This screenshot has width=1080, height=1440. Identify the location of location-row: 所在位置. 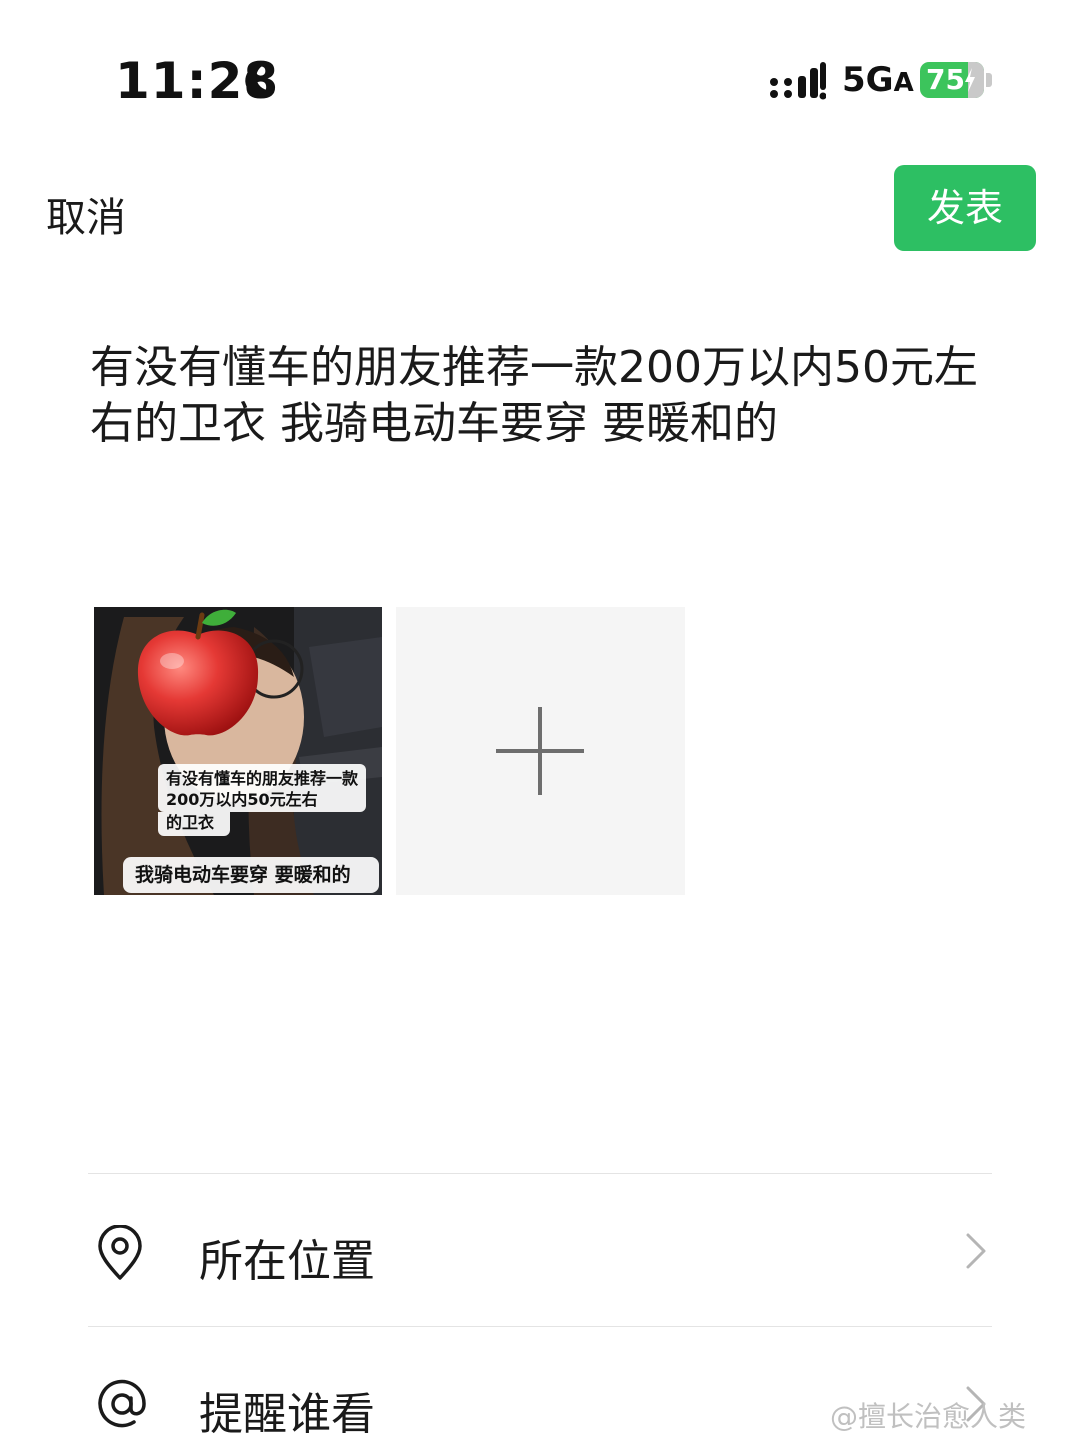
(540, 1250).